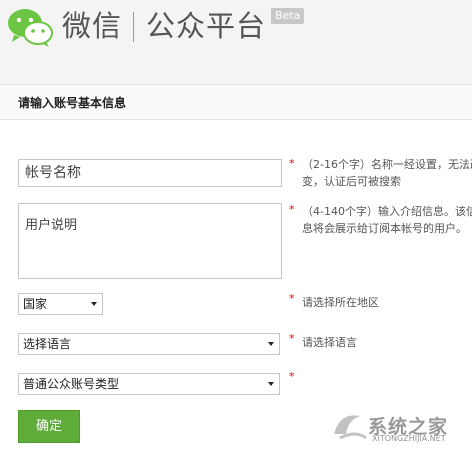 Image resolution: width=472 pixels, height=453 pixels. Describe the element at coordinates (149, 384) in the screenshot. I see `account-type-select: 普通公众账号类型` at that location.